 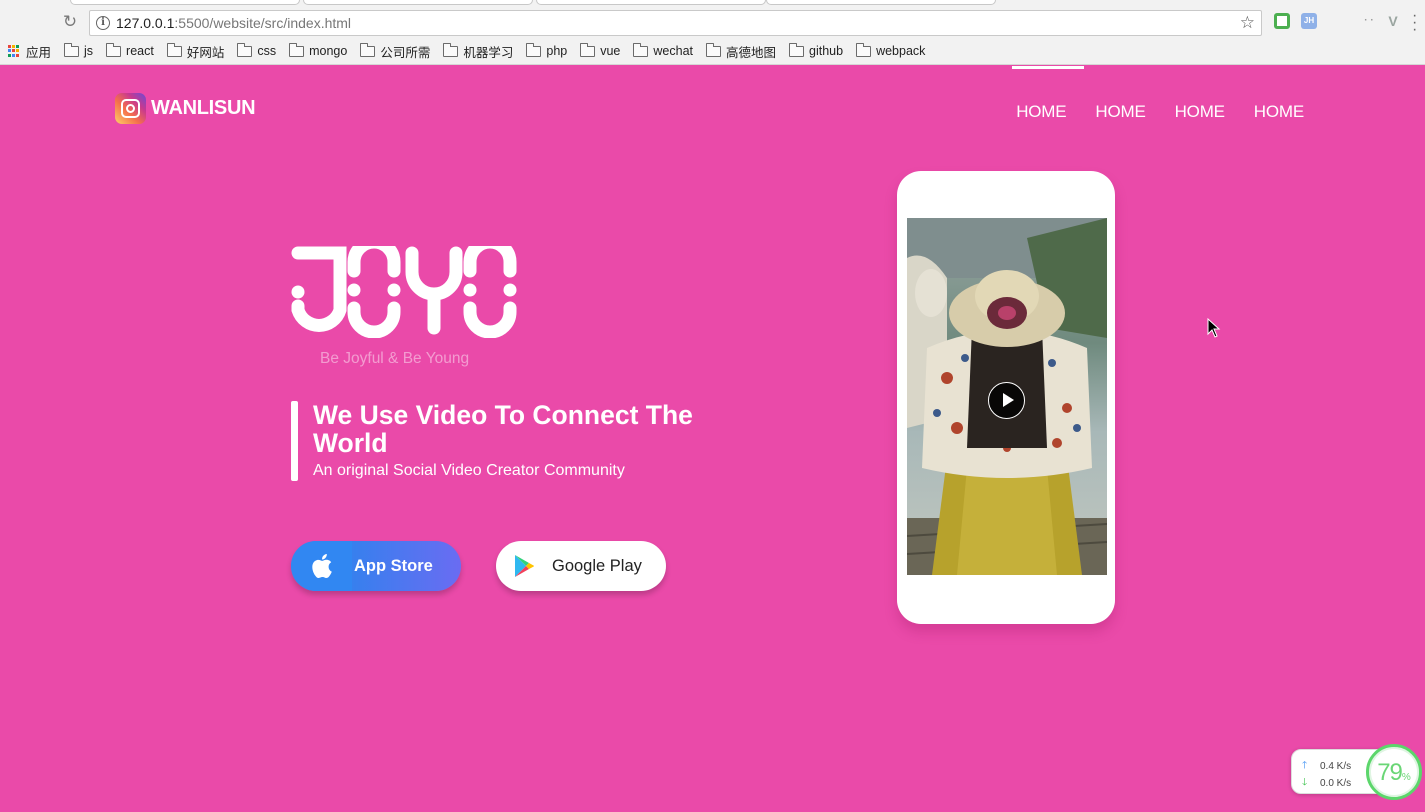 What do you see at coordinates (1406, 777) in the screenshot?
I see `cpu-percent-sign: %` at bounding box center [1406, 777].